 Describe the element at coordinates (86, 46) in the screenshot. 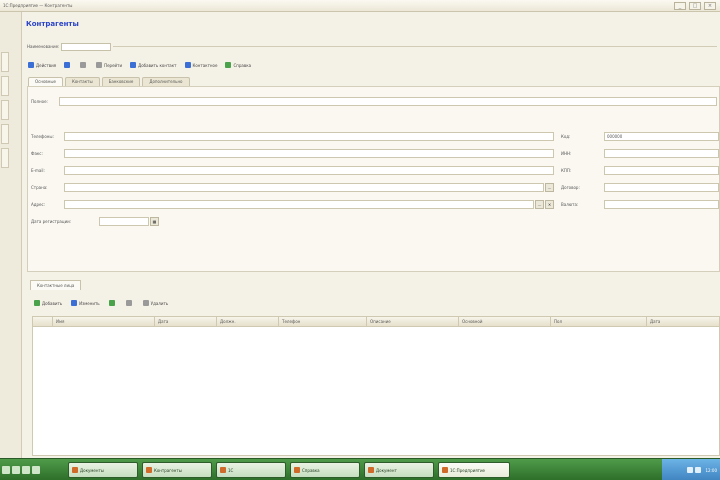

I see `name-field` at that location.